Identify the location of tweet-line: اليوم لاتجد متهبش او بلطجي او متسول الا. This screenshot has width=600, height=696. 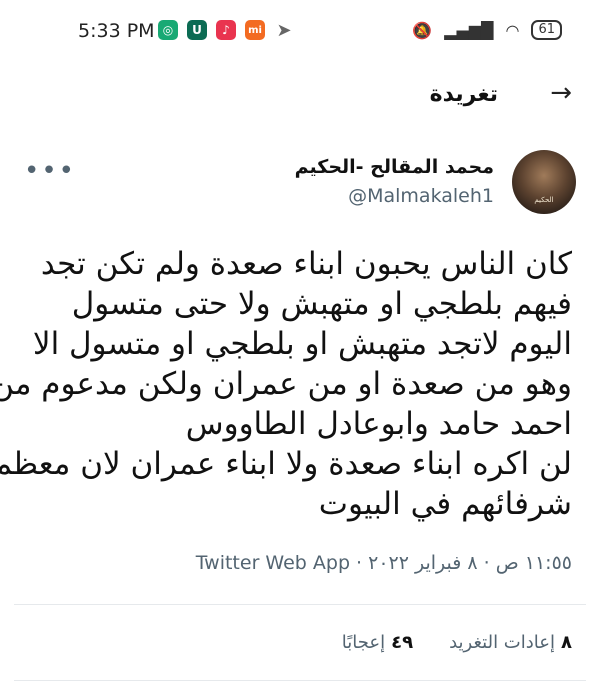
(302, 344).